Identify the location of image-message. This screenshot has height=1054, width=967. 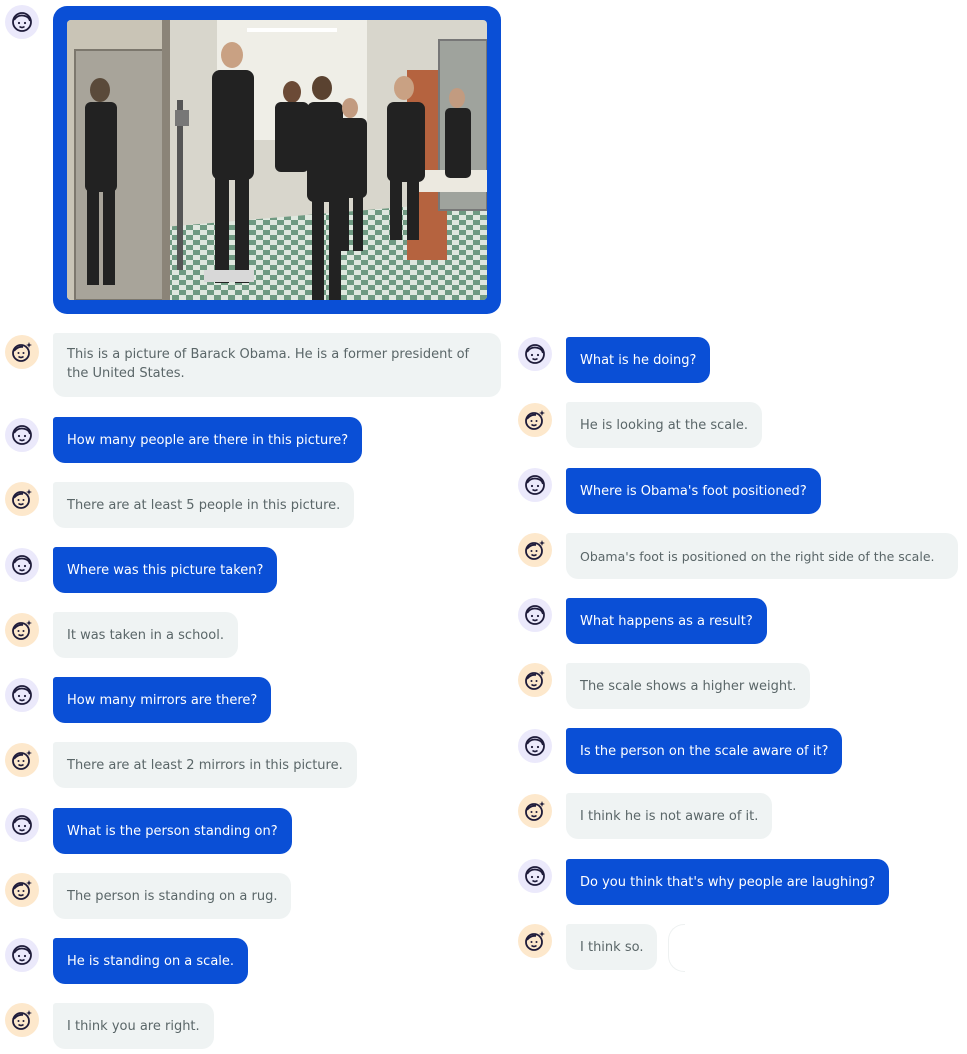
(277, 160).